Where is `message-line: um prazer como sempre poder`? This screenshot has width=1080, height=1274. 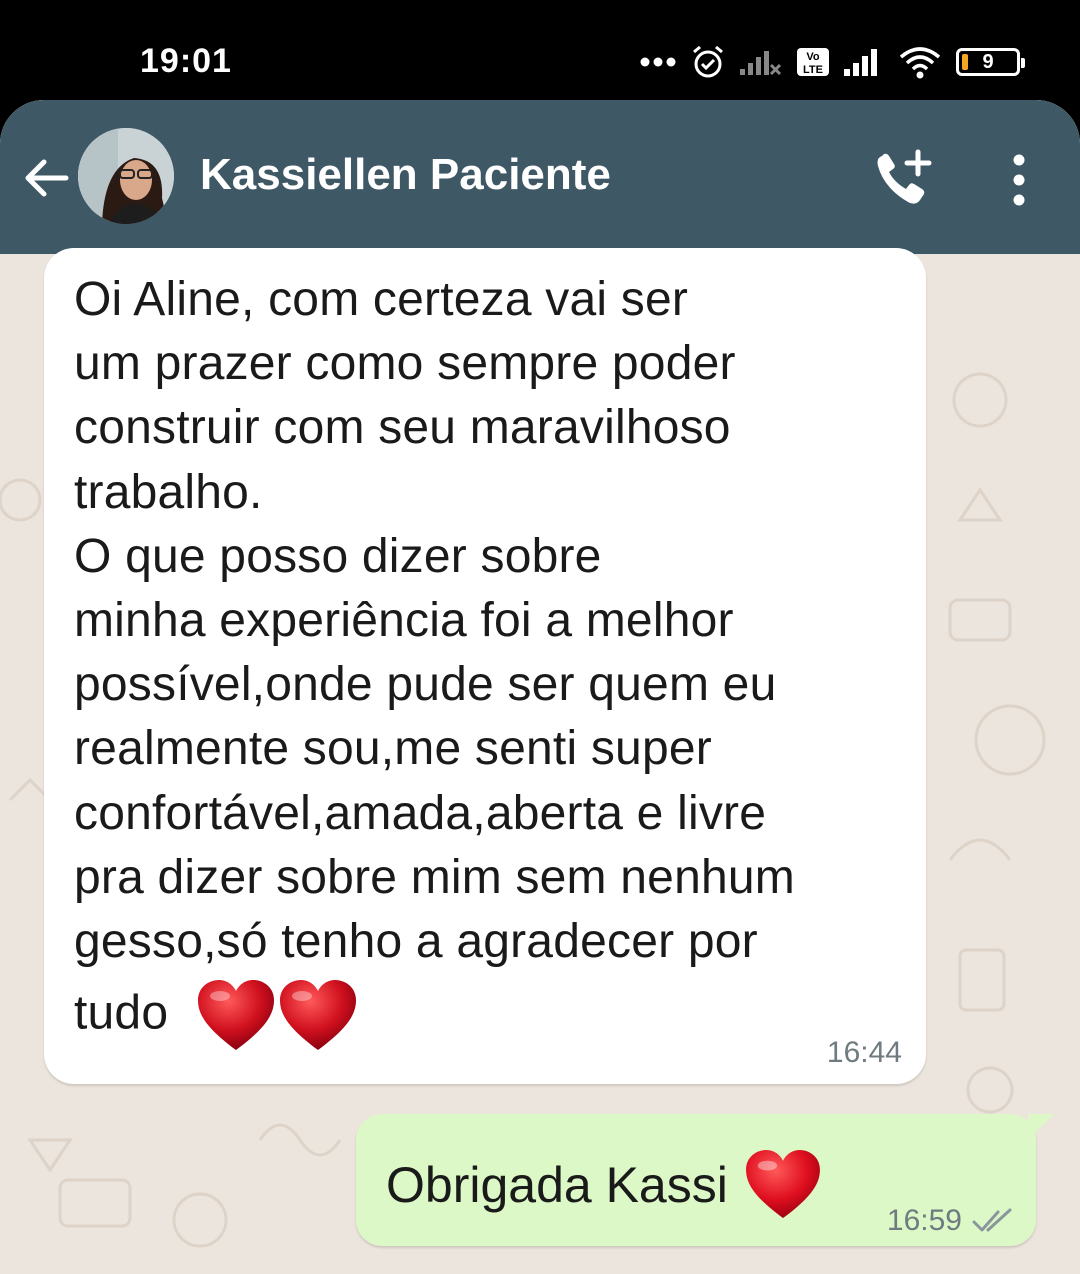 message-line: um prazer como sempre poder is located at coordinates (405, 364).